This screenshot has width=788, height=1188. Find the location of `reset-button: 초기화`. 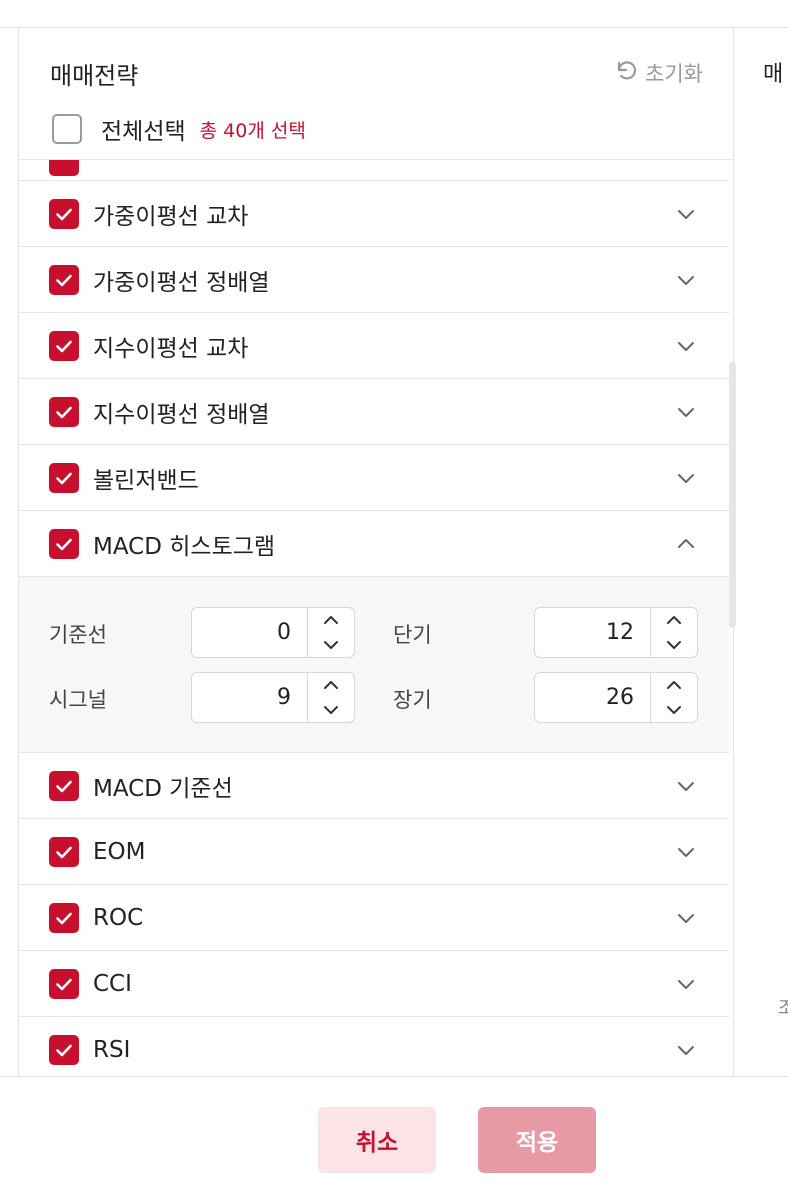

reset-button: 초기화 is located at coordinates (659, 73).